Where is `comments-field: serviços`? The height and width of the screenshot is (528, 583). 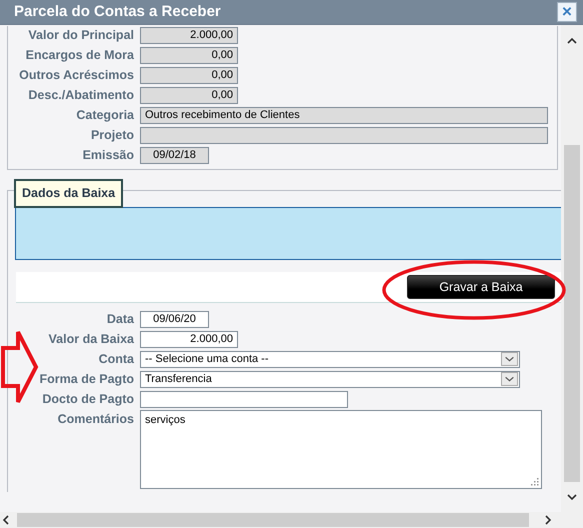
comments-field: serviços is located at coordinates (341, 449).